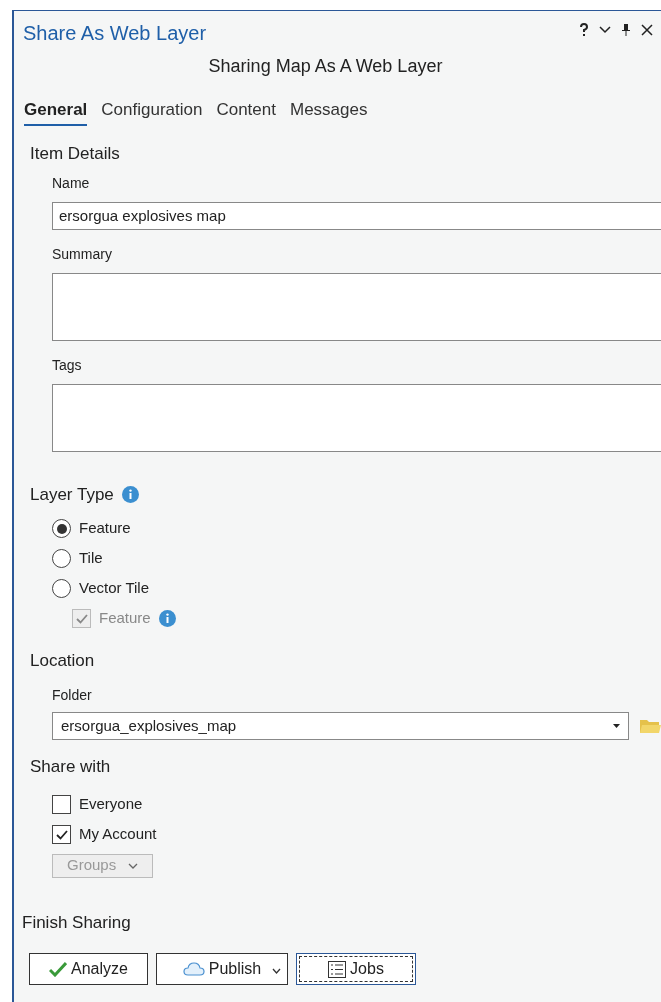  I want to click on field-label: Tags, so click(67, 365).